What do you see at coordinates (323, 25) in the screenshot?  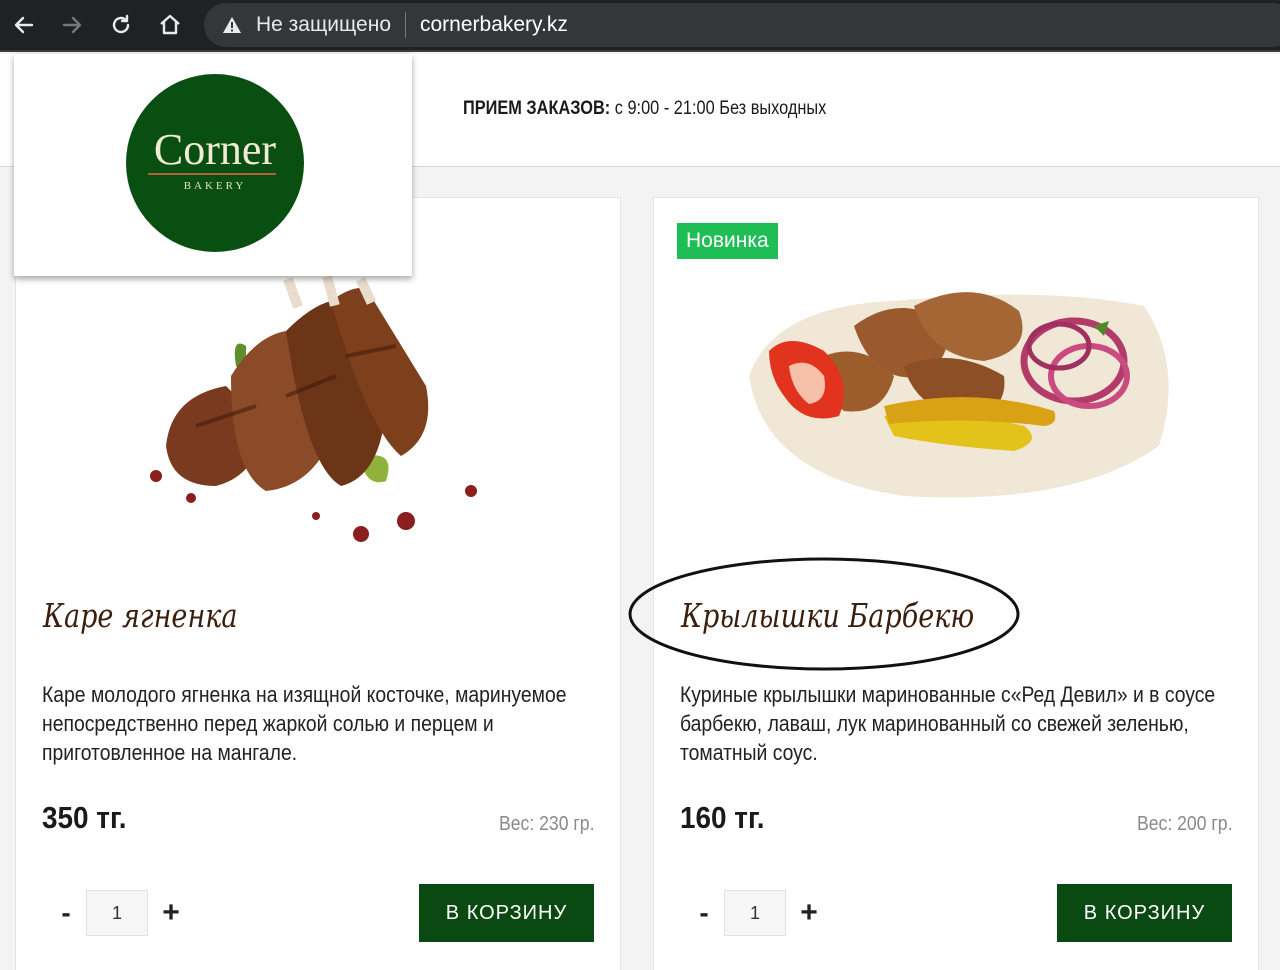 I see `security-label: Не защищено` at bounding box center [323, 25].